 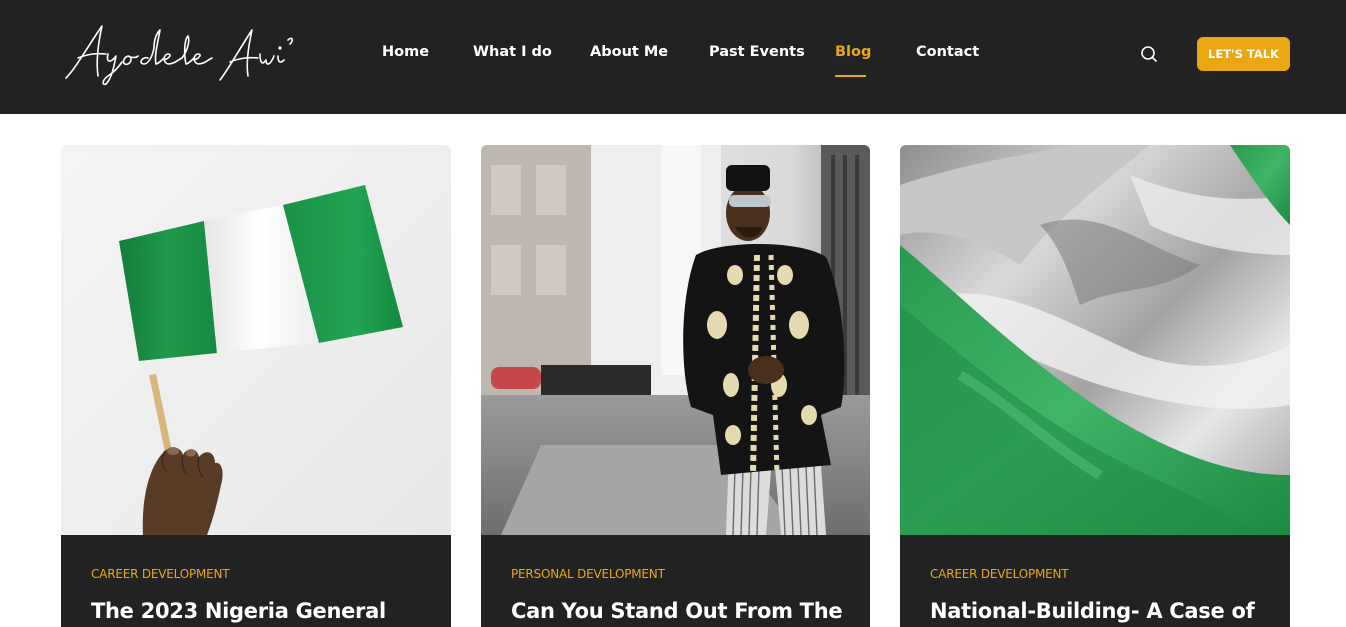 What do you see at coordinates (850, 76) in the screenshot?
I see `nav-active-indicator` at bounding box center [850, 76].